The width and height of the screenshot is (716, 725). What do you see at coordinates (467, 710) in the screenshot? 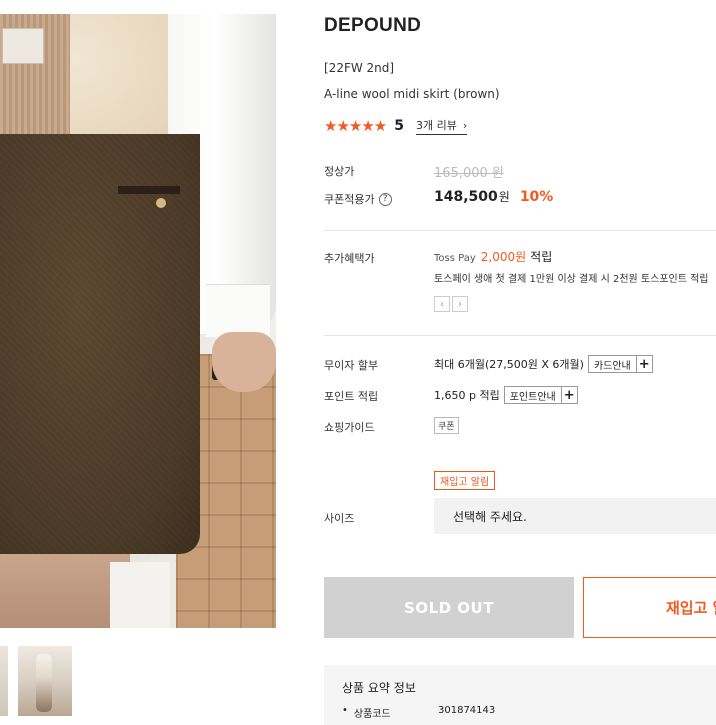
I see `product-code-value: 301874143` at bounding box center [467, 710].